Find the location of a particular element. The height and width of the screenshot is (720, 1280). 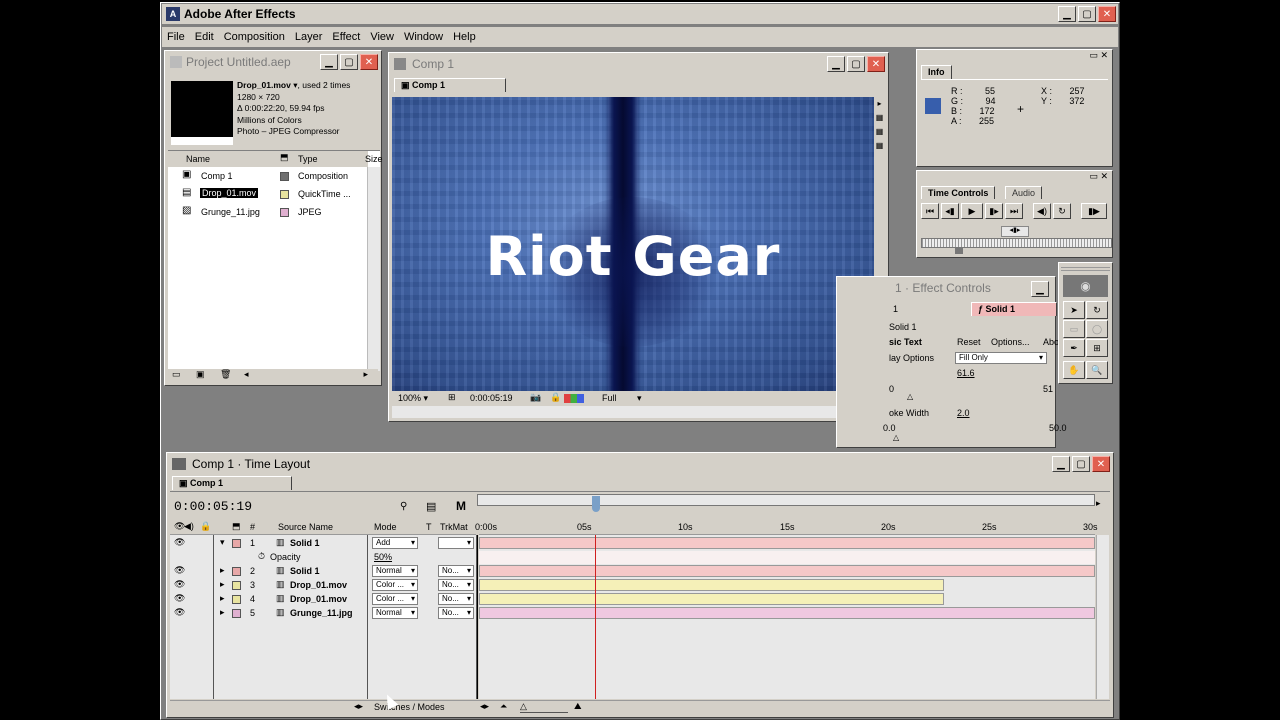

loop-button: ↻ is located at coordinates (1062, 211).